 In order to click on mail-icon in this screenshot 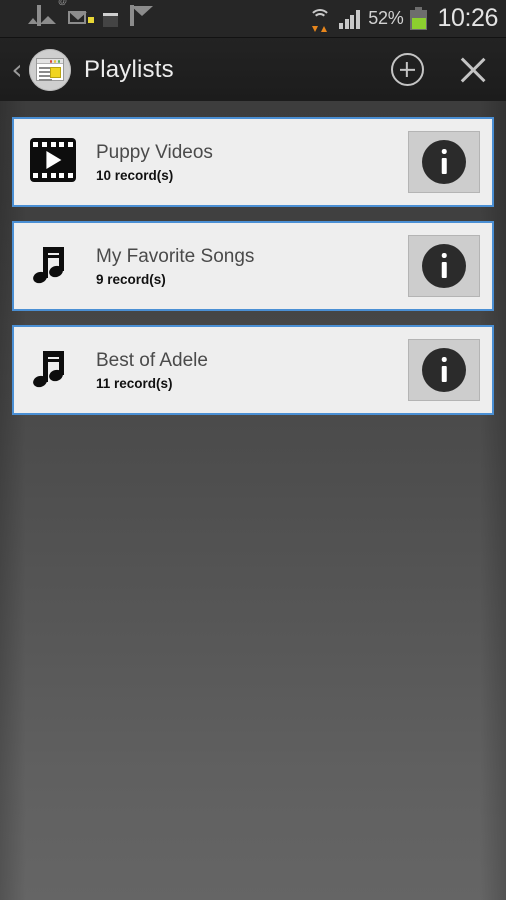, I will do `click(142, 17)`.